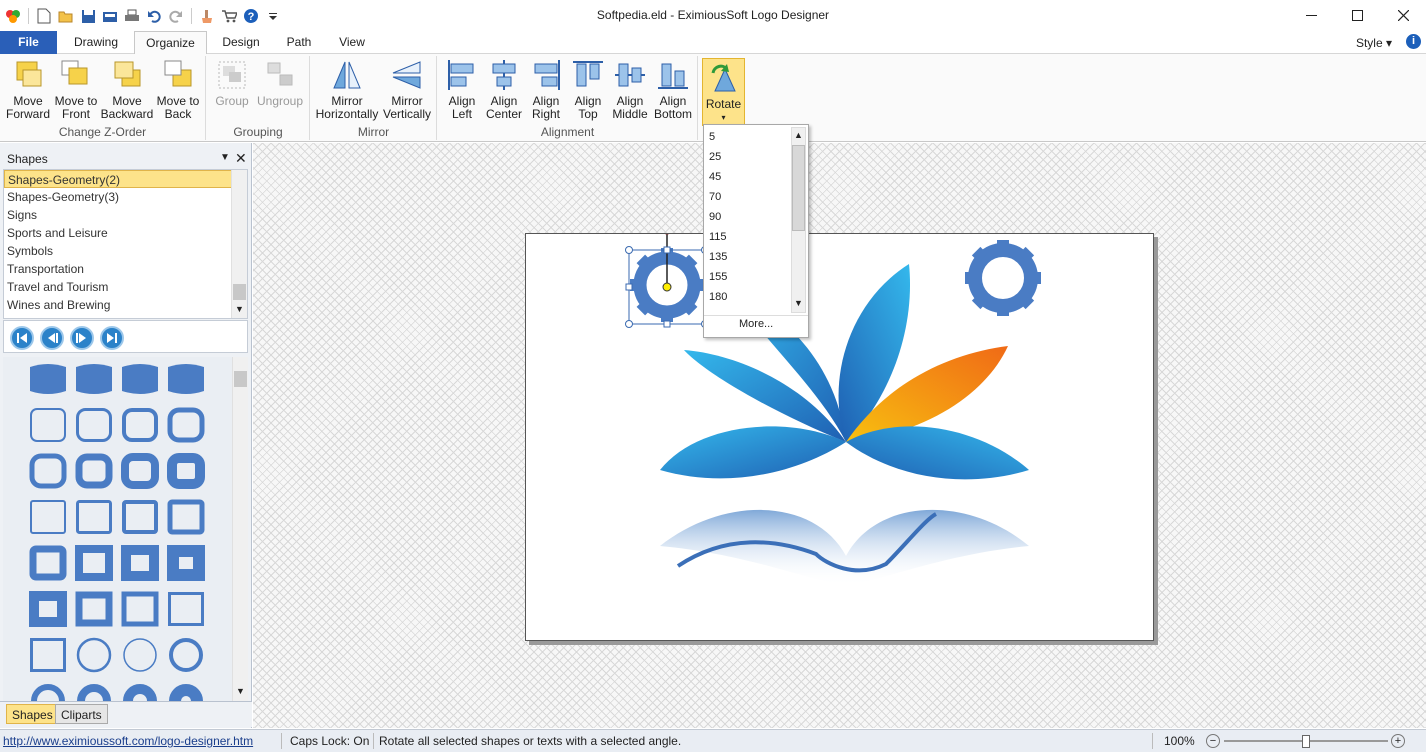  What do you see at coordinates (723, 92) in the screenshot?
I see `rotate-button: Rotate ▾` at bounding box center [723, 92].